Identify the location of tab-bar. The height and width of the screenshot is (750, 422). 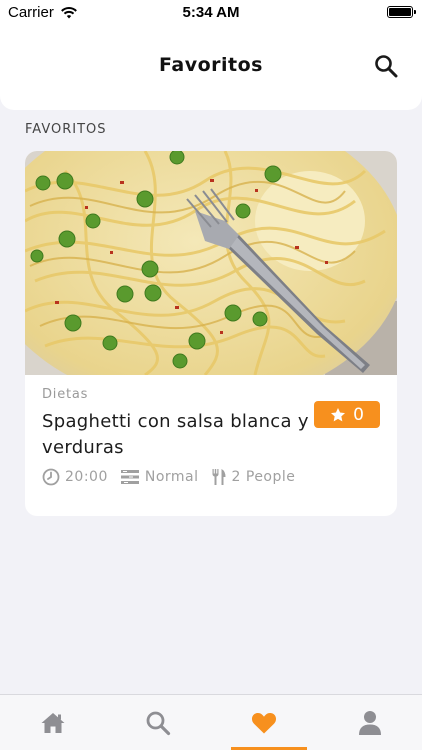
(211, 722).